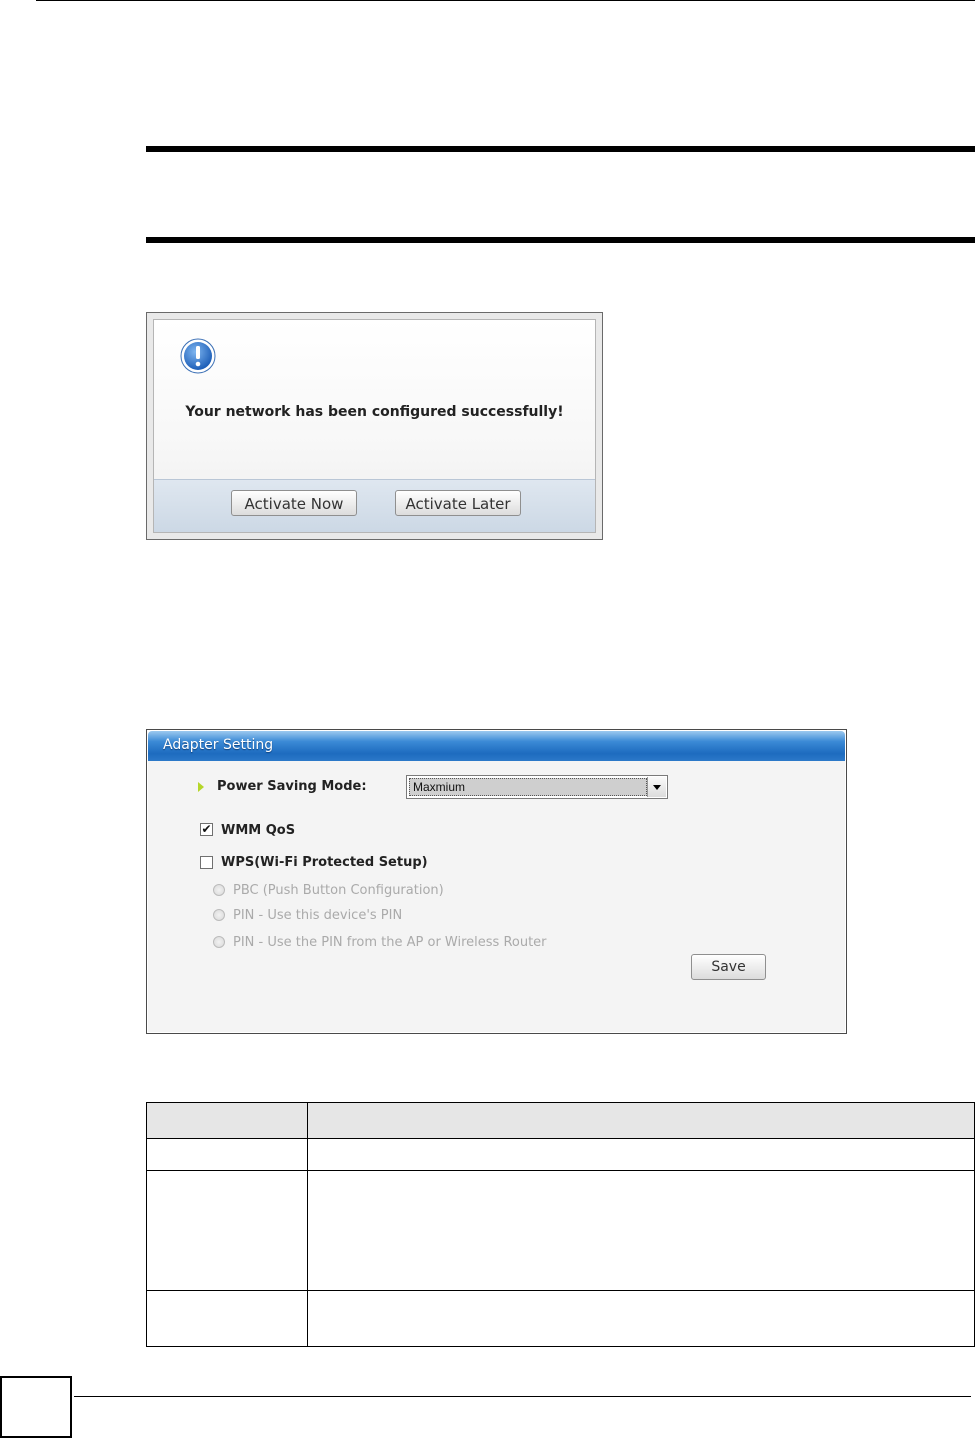 This screenshot has height=1440, width=975. Describe the element at coordinates (198, 356) in the screenshot. I see `info-exclamation-icon` at that location.